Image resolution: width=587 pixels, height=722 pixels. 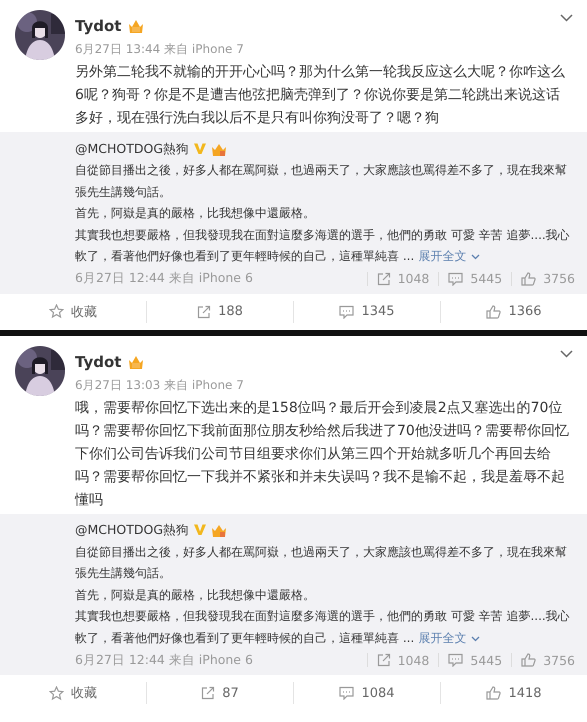 I want to click on repost-button: 87, so click(x=219, y=693).